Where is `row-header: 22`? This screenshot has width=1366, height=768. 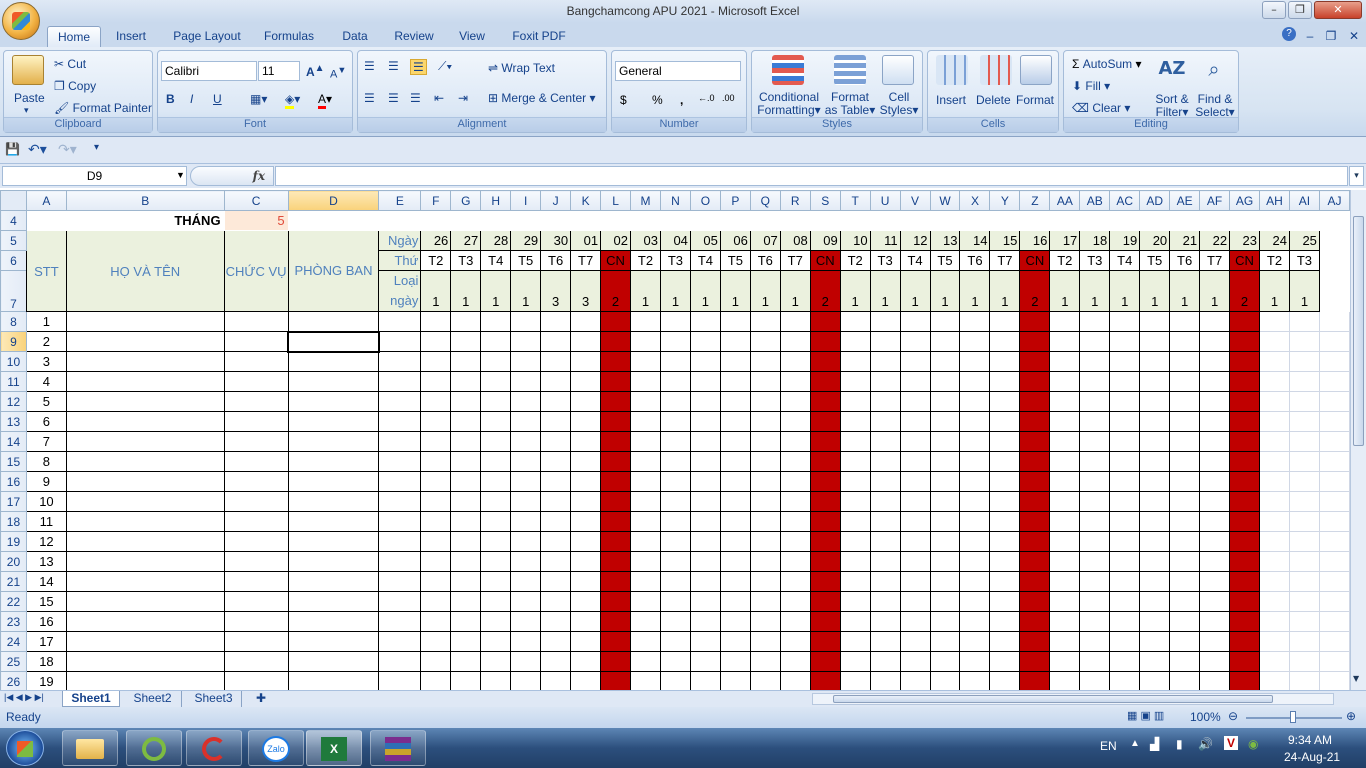 row-header: 22 is located at coordinates (13, 601).